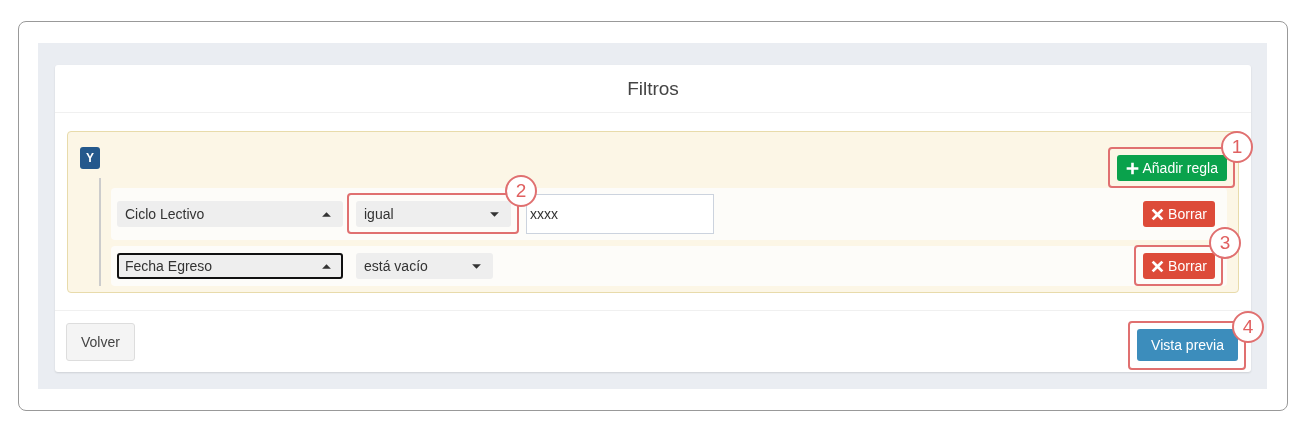 The width and height of the screenshot is (1315, 445). Describe the element at coordinates (230, 214) in the screenshot. I see `field-dropdown: Ciclo Lectivo` at that location.